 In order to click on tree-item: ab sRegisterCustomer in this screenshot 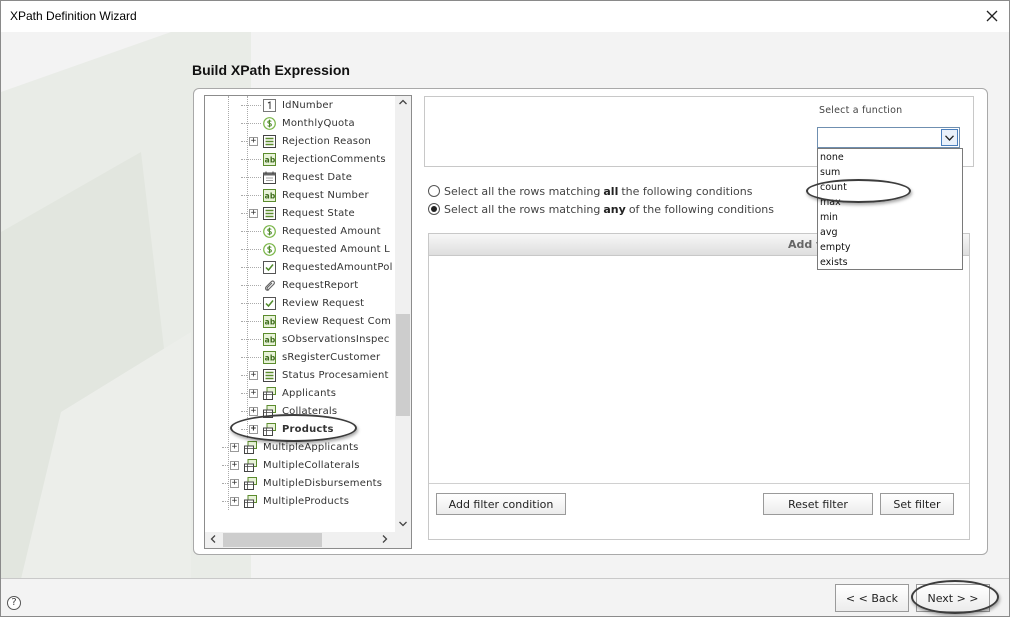, I will do `click(314, 357)`.